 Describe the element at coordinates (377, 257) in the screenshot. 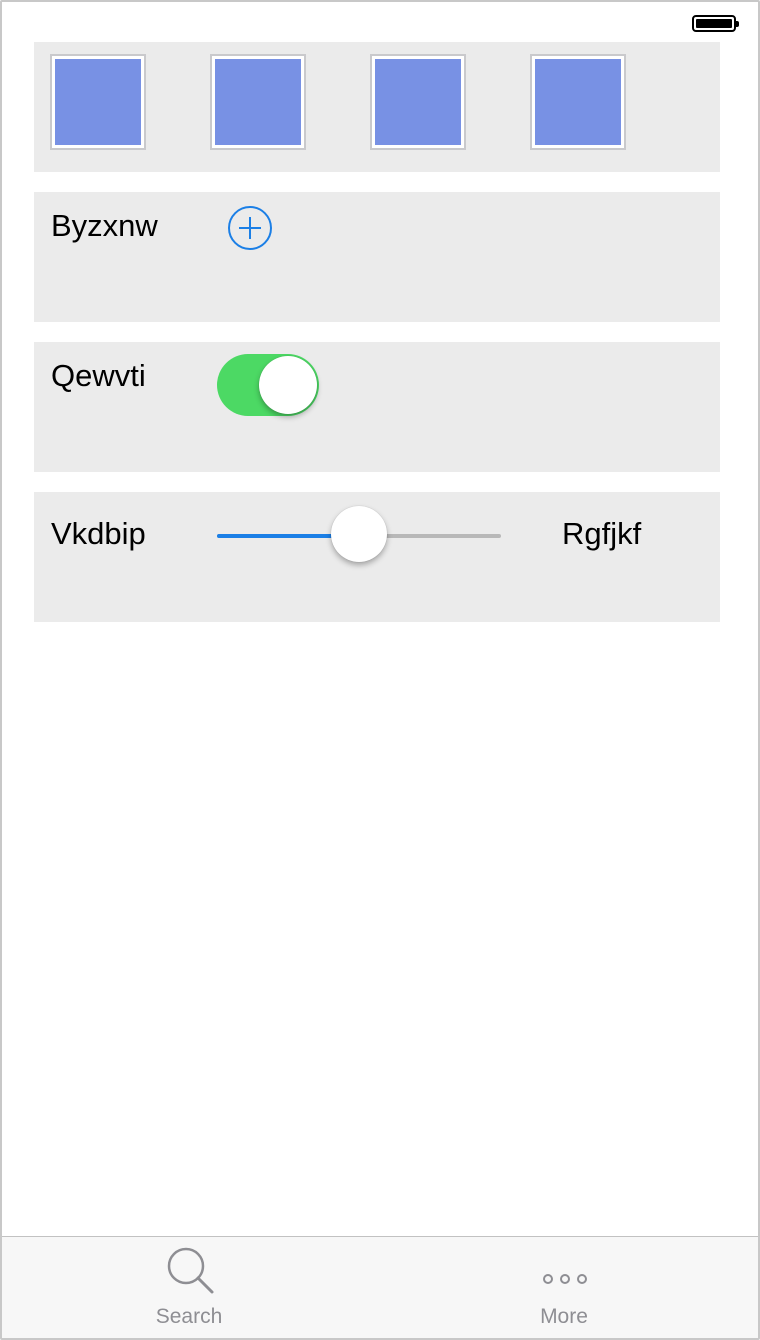

I see `add-row: Byzxnw` at that location.